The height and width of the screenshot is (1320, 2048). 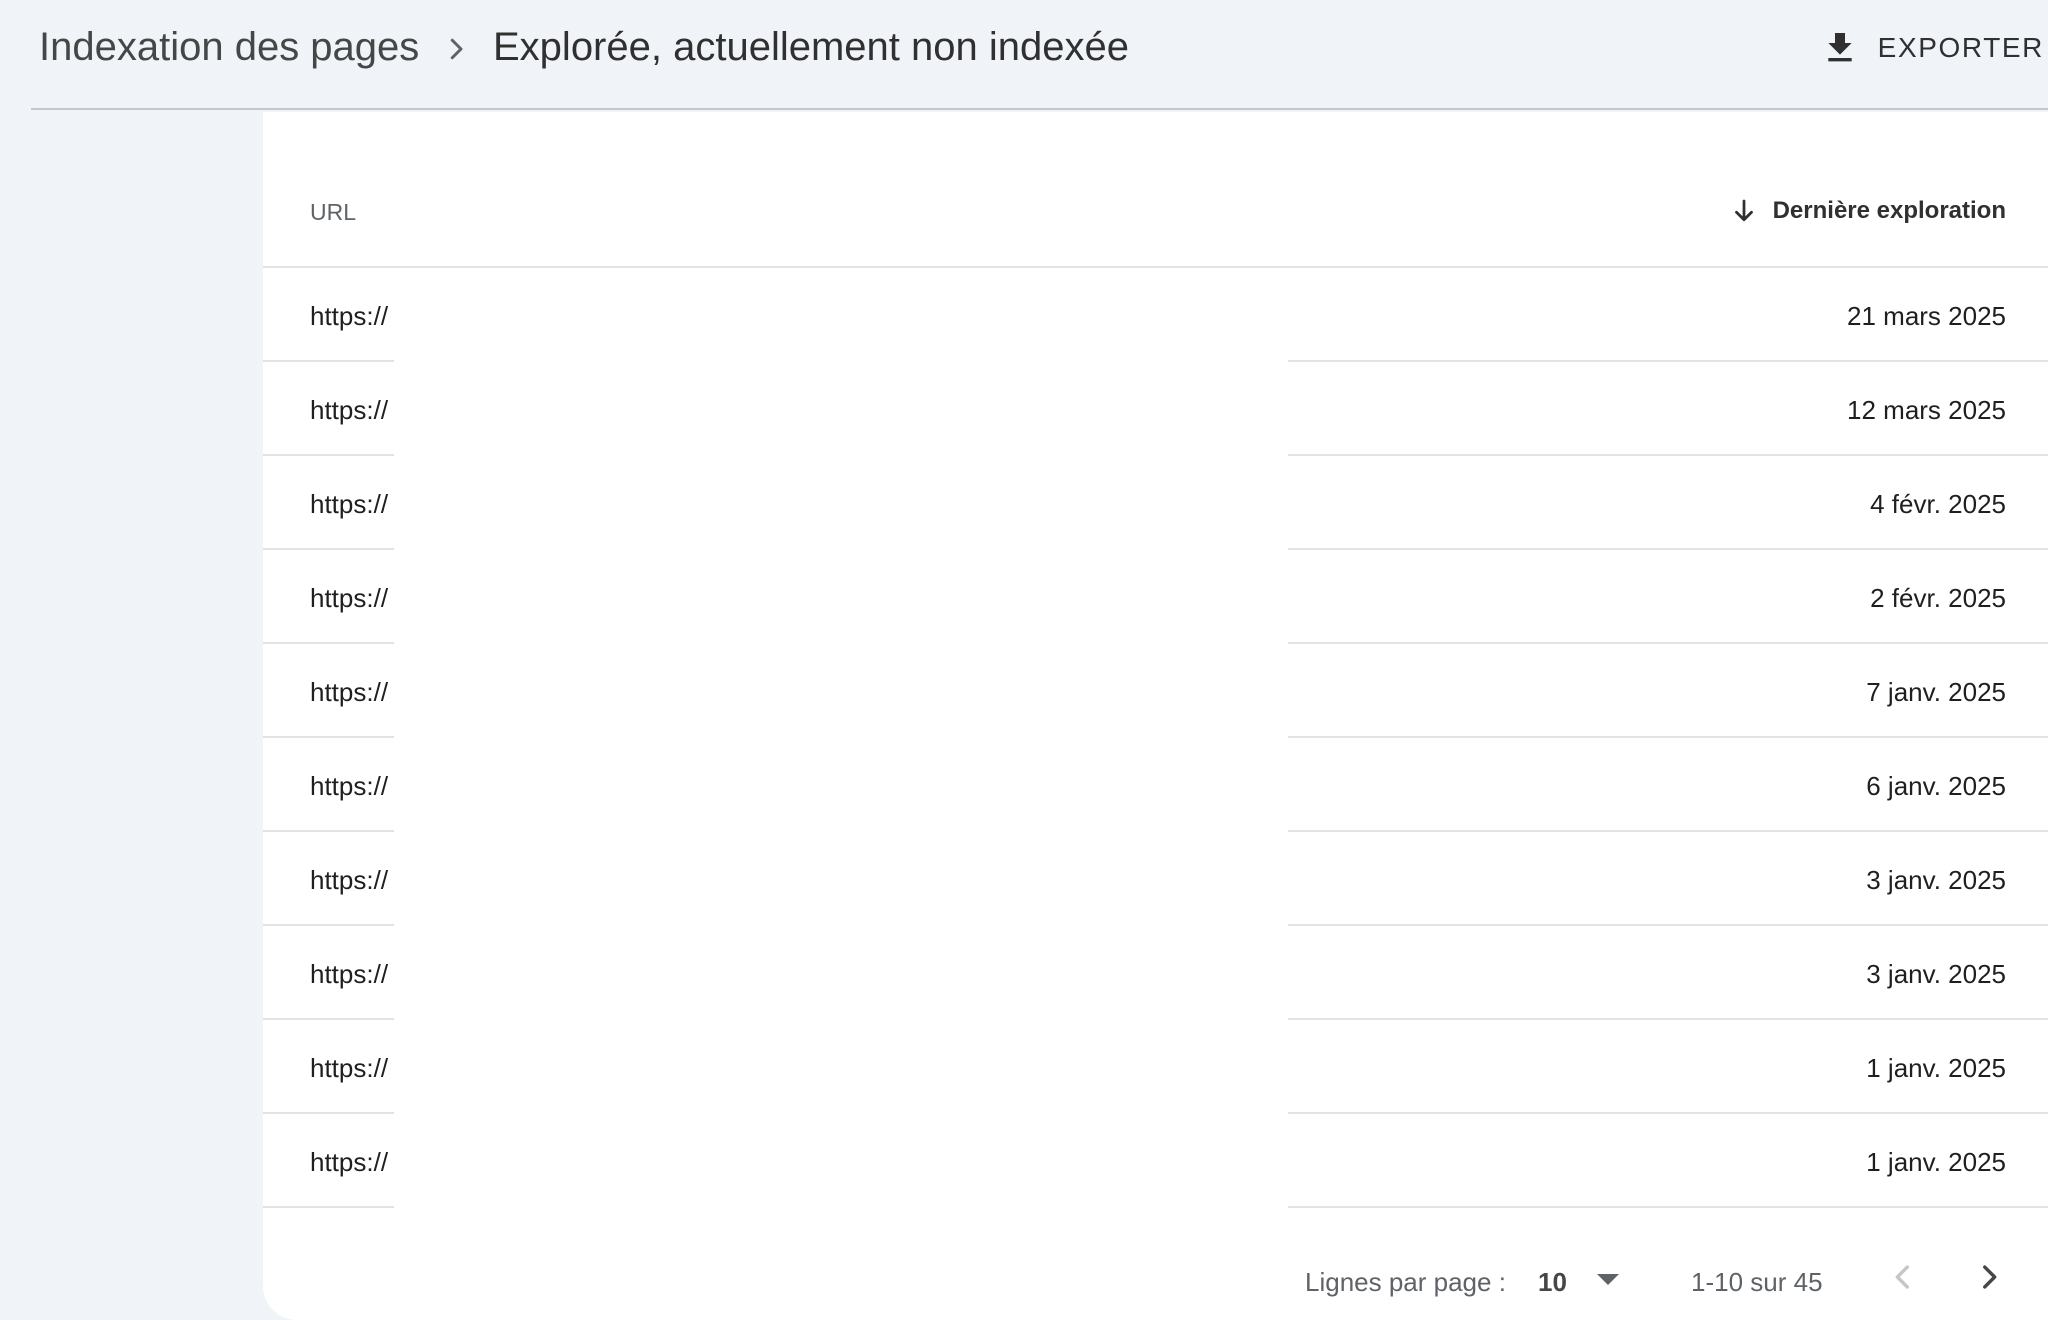 What do you see at coordinates (1552, 1282) in the screenshot?
I see `rows-per-page-value: 10` at bounding box center [1552, 1282].